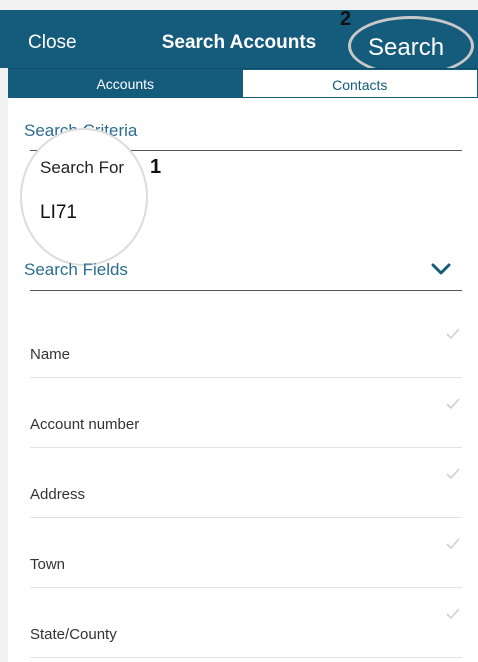  Describe the element at coordinates (76, 269) in the screenshot. I see `search-fields-heading: Search Fields` at that location.